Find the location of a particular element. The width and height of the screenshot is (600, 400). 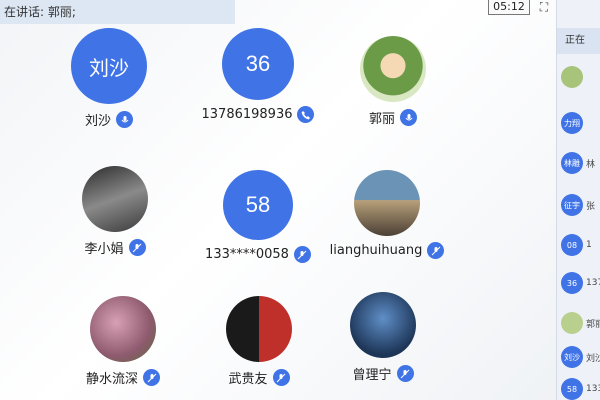

participant-name: 武贵友 is located at coordinates (248, 379).